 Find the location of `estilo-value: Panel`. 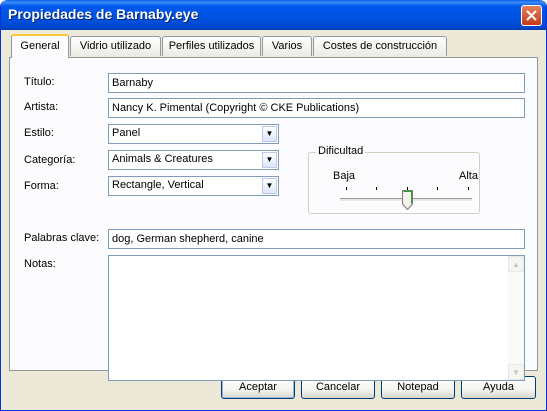

estilo-value: Panel is located at coordinates (126, 133).